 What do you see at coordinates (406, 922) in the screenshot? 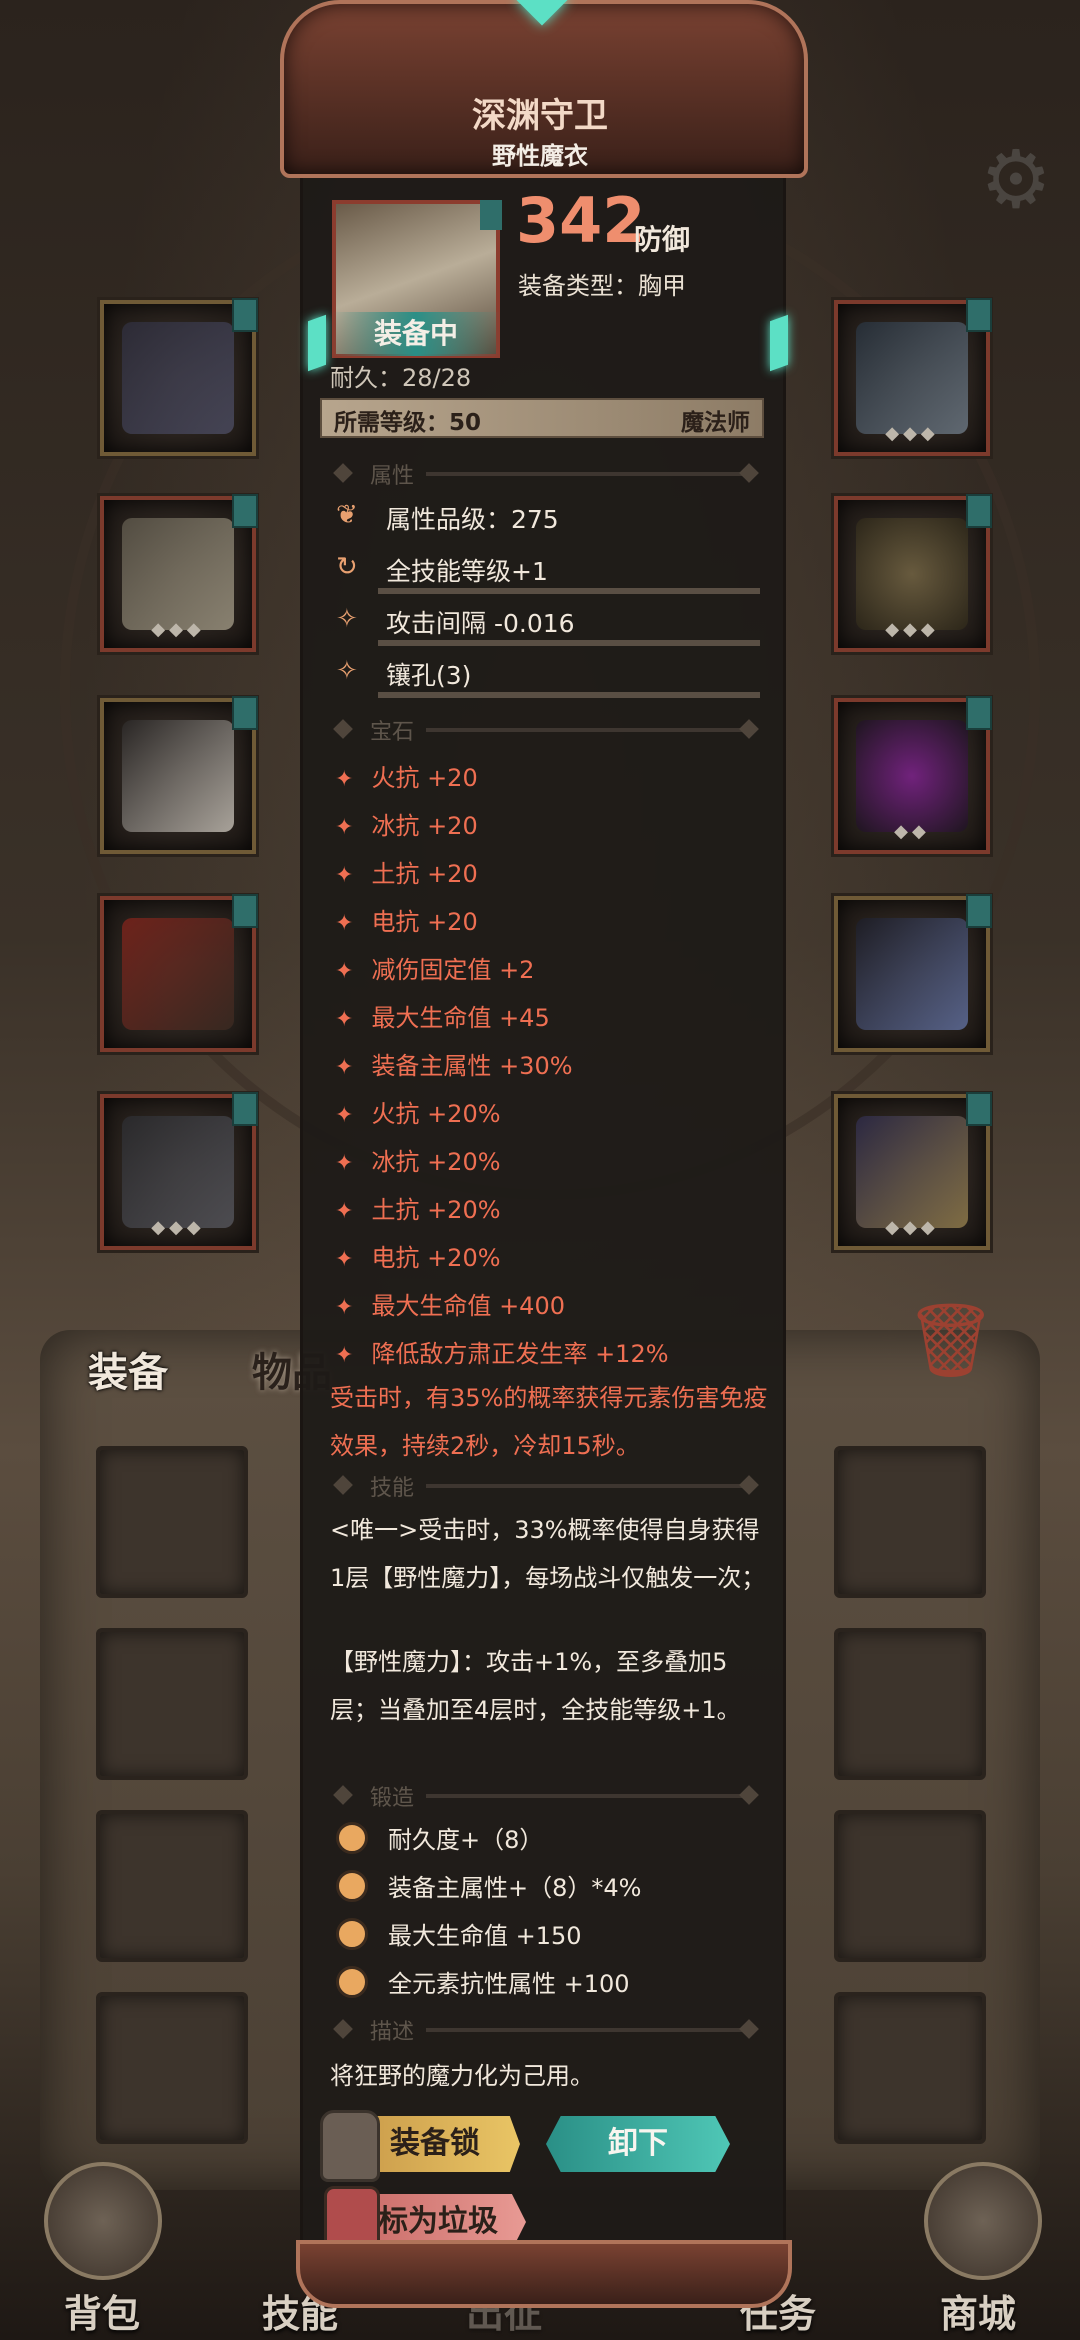
I see `gem-stat: ✦ 电抗 +20` at bounding box center [406, 922].